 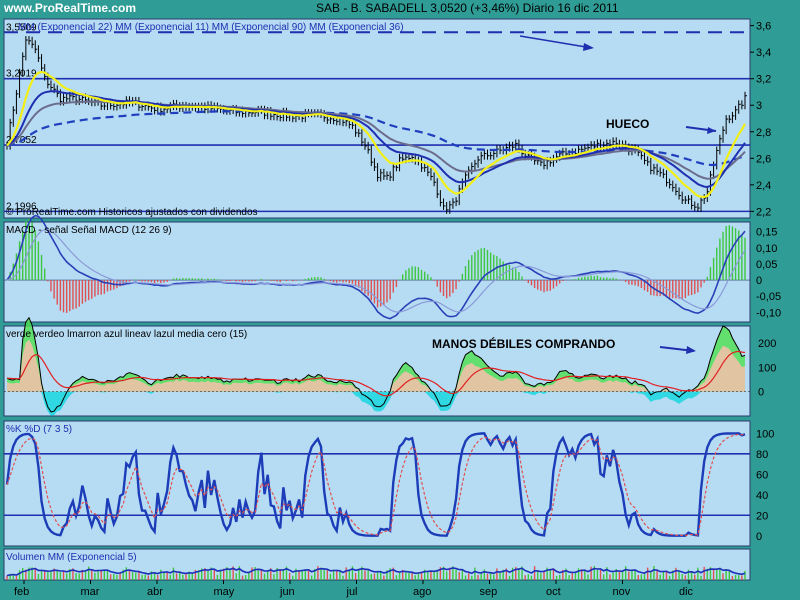 What do you see at coordinates (761, 393) in the screenshot?
I see `flow-axis-tick-2: 0` at bounding box center [761, 393].